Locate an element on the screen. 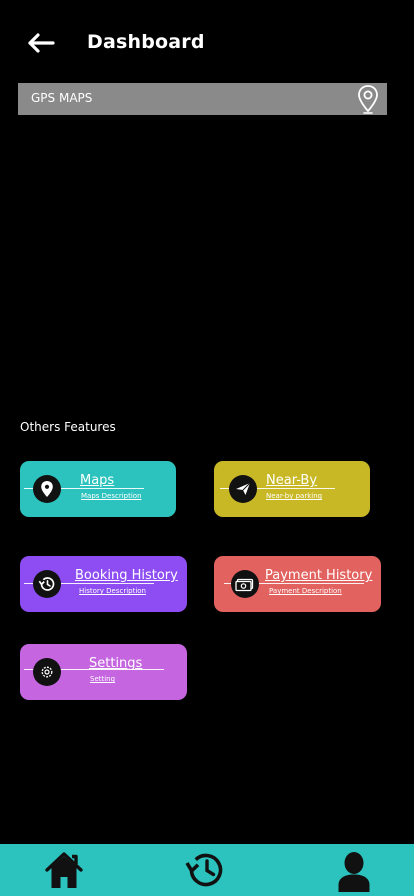  booking-history-description: History Description is located at coordinates (112, 591).